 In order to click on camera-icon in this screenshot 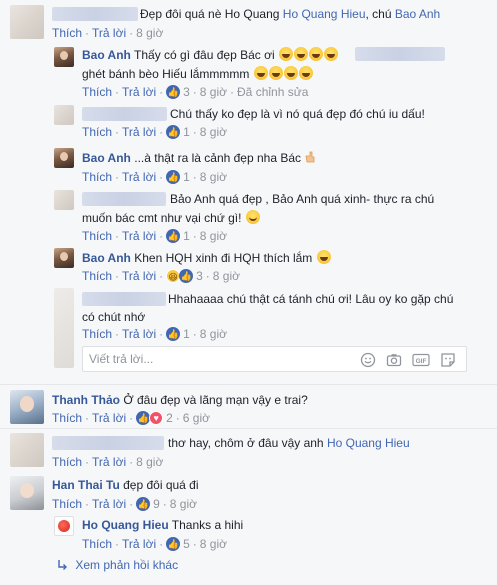, I will do `click(394, 360)`.